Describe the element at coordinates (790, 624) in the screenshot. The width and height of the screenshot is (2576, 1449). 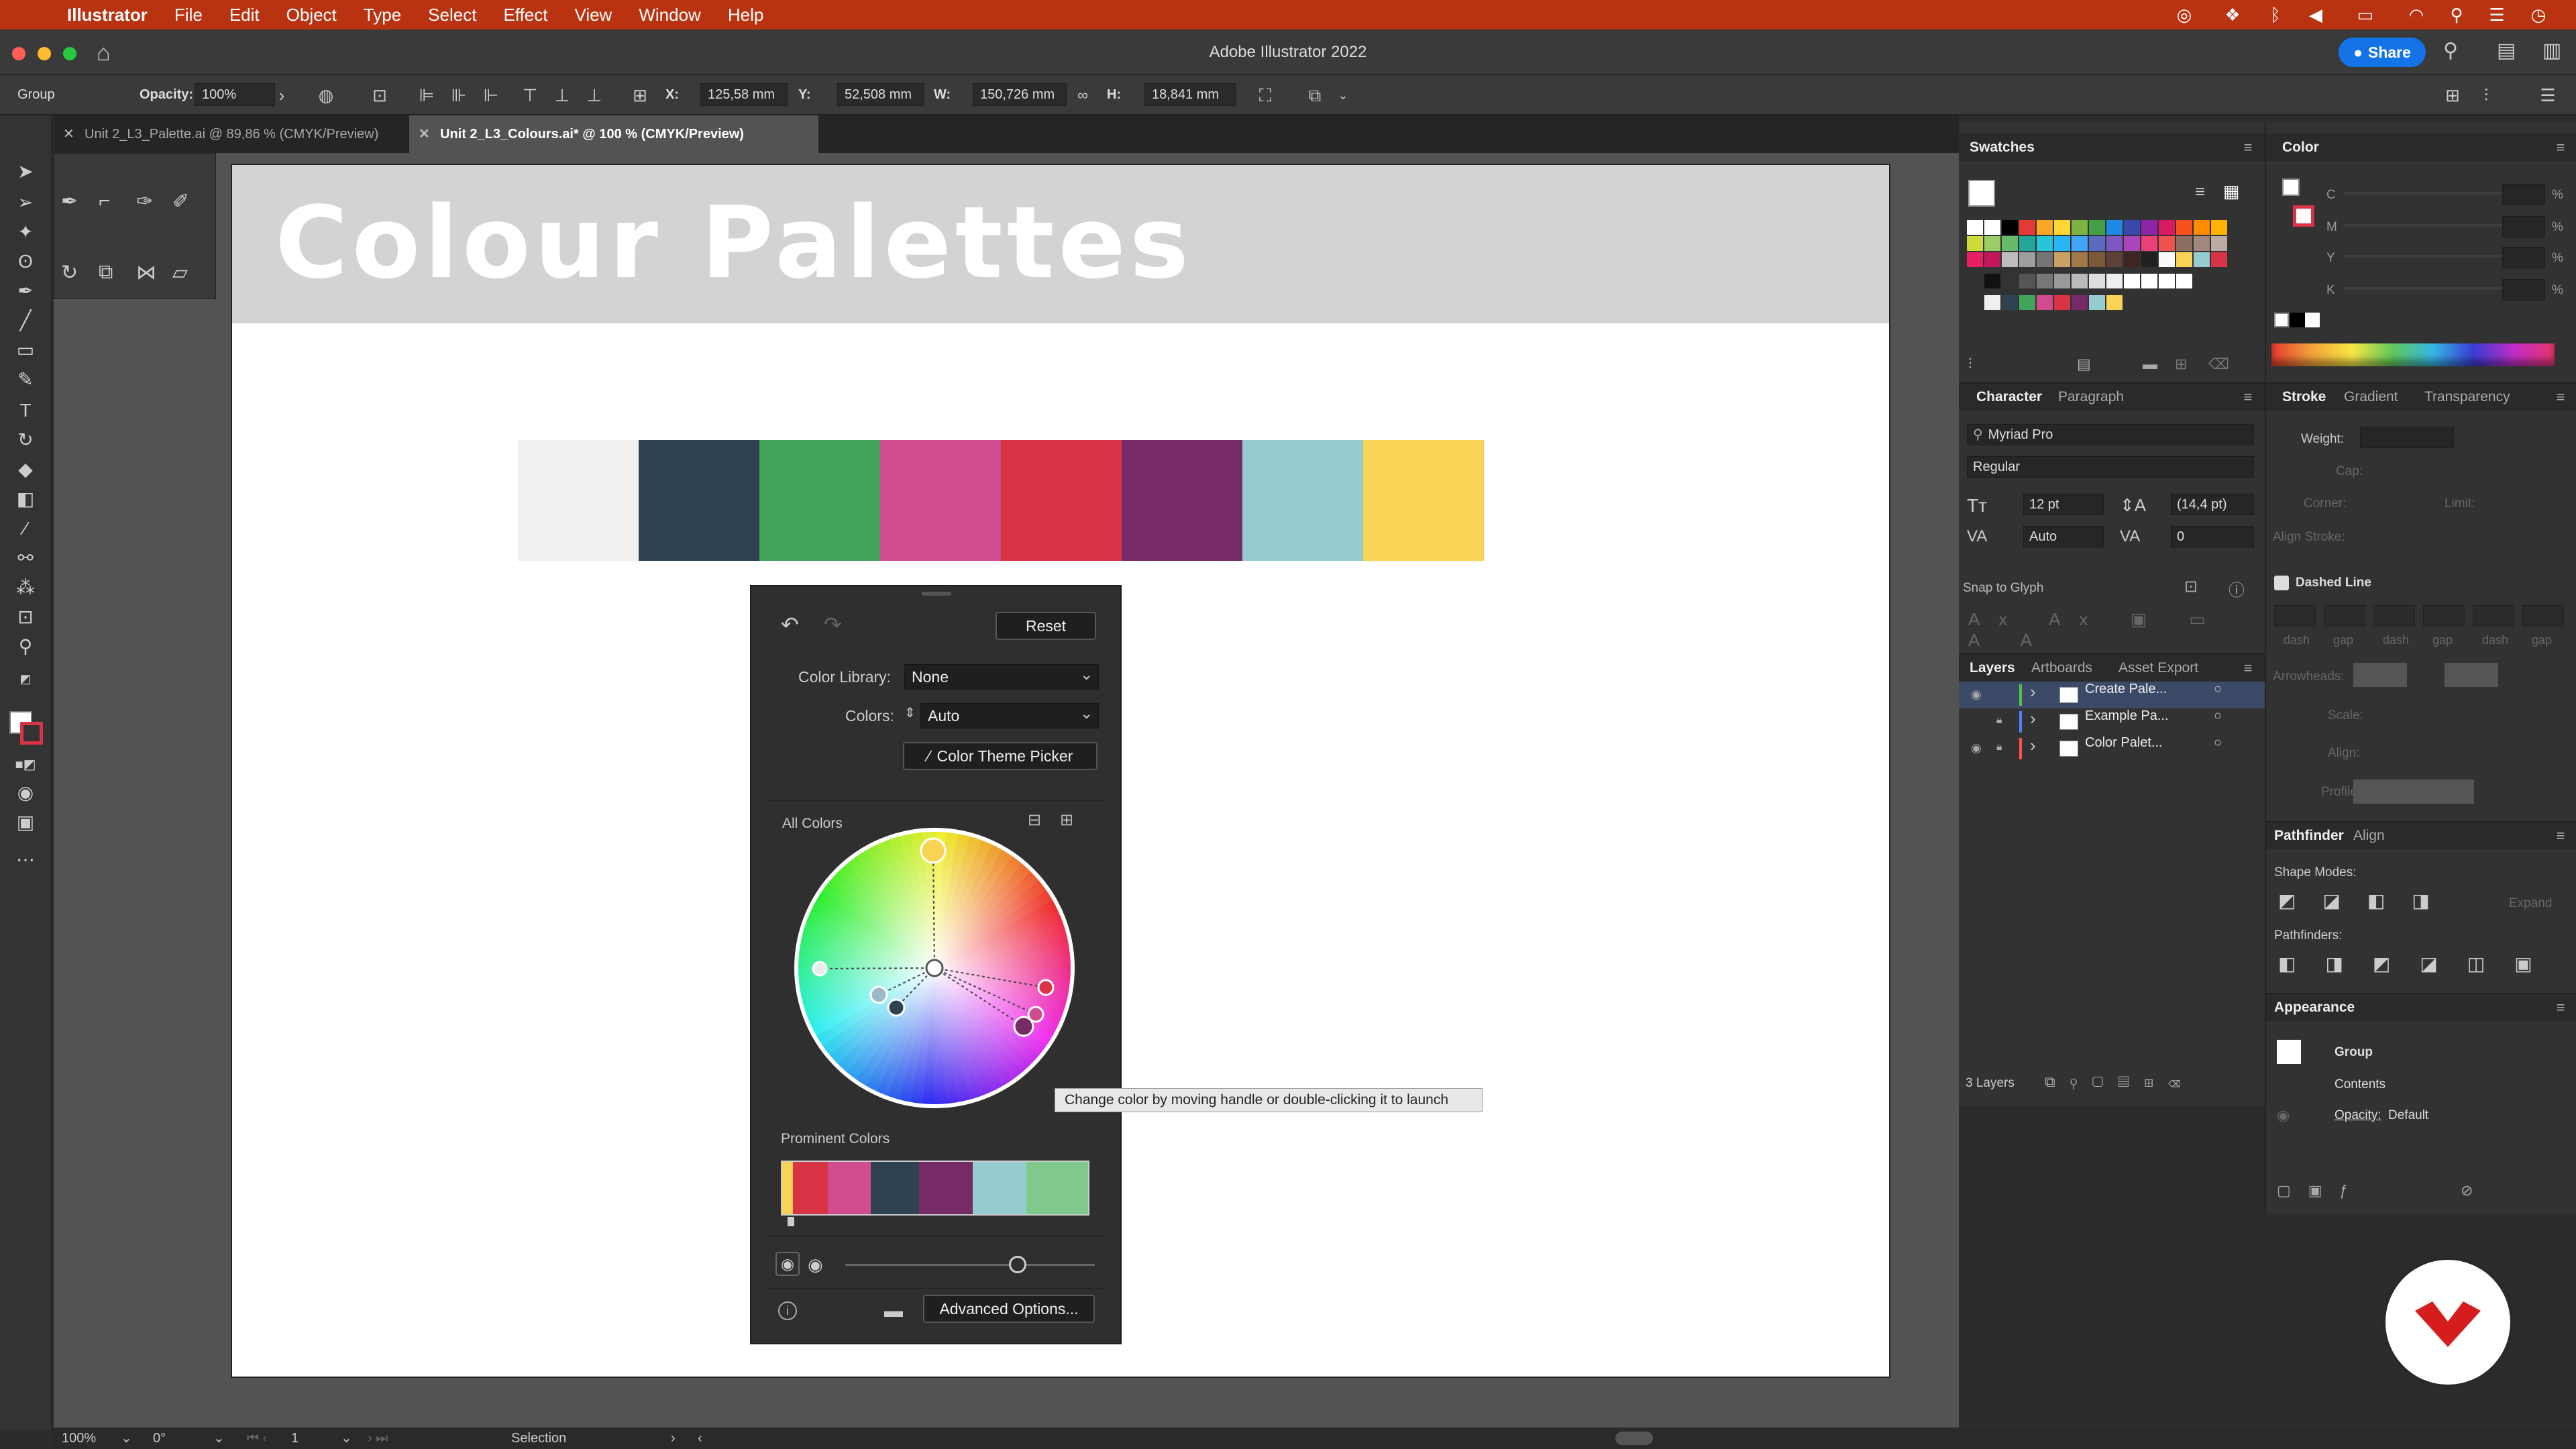
I see `undo-icon: ↶` at that location.